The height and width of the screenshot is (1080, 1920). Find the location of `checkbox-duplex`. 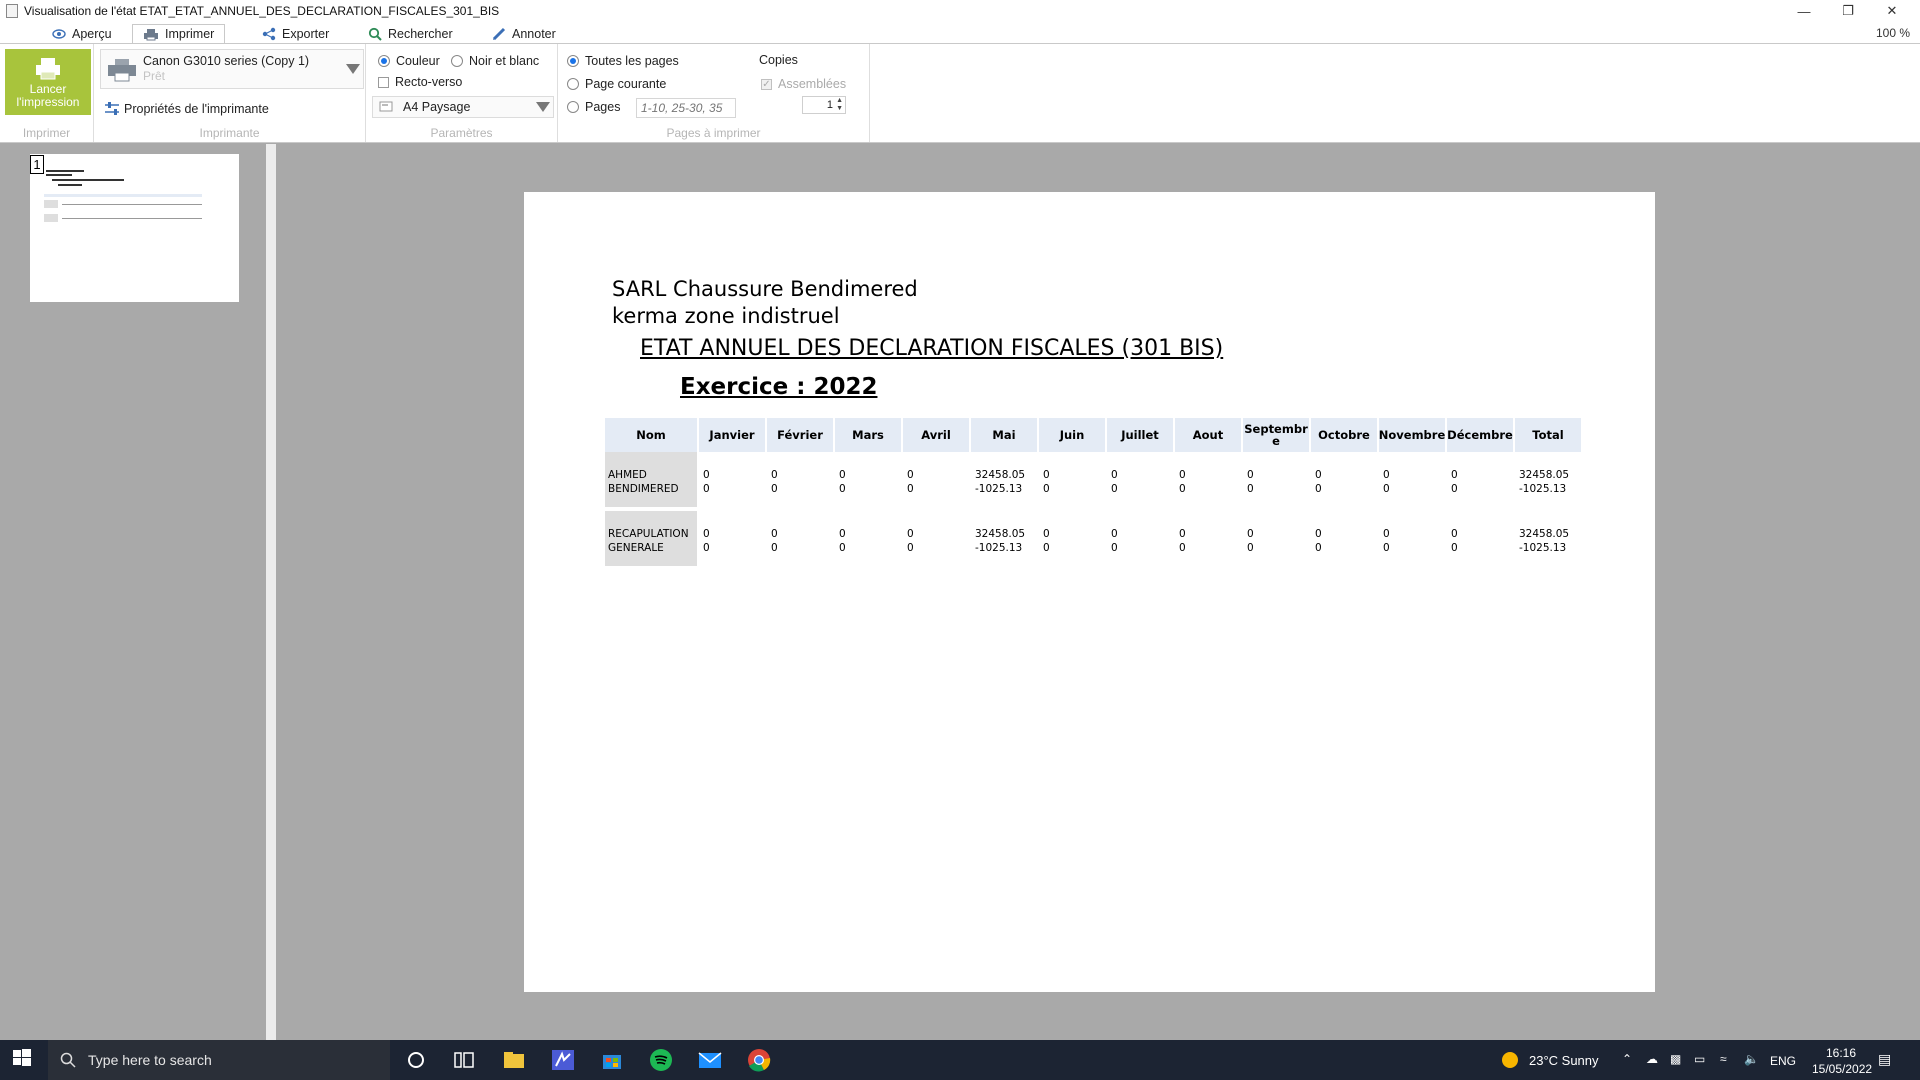

checkbox-duplex is located at coordinates (383, 82).